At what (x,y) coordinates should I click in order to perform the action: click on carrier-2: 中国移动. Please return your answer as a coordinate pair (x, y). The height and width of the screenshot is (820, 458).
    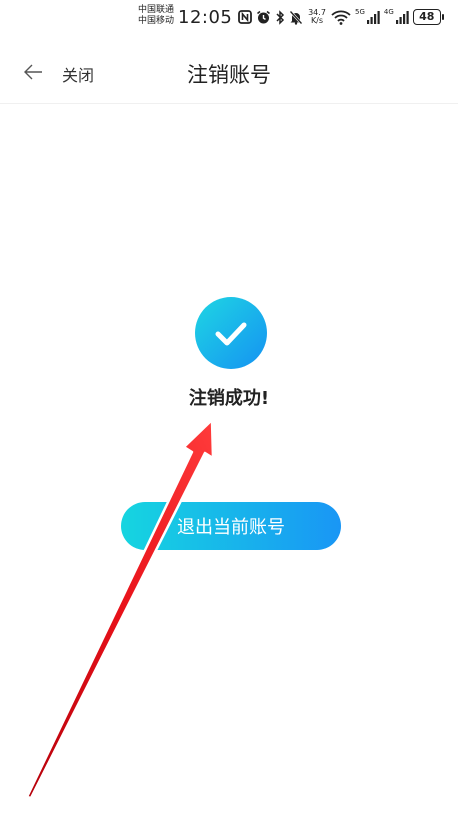
    Looking at the image, I should click on (156, 21).